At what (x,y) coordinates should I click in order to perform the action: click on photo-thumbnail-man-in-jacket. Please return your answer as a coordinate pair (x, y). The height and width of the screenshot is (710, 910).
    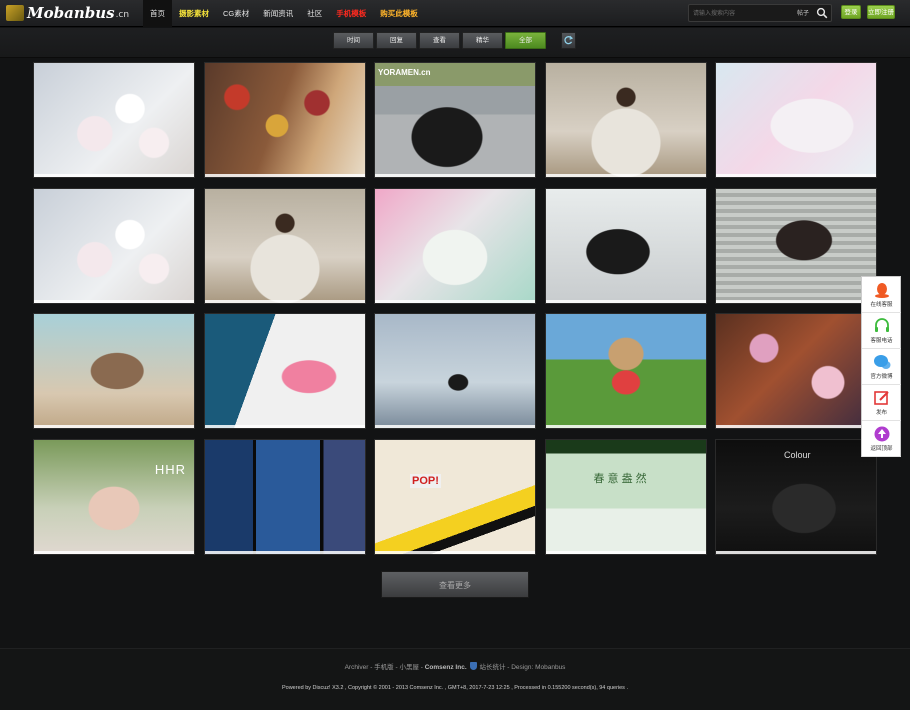
    Looking at the image, I should click on (625, 245).